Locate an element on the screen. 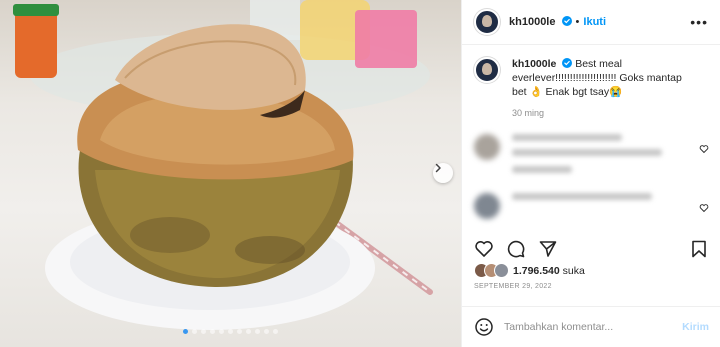 The width and height of the screenshot is (720, 347). follow-button: Ikuti is located at coordinates (594, 22).